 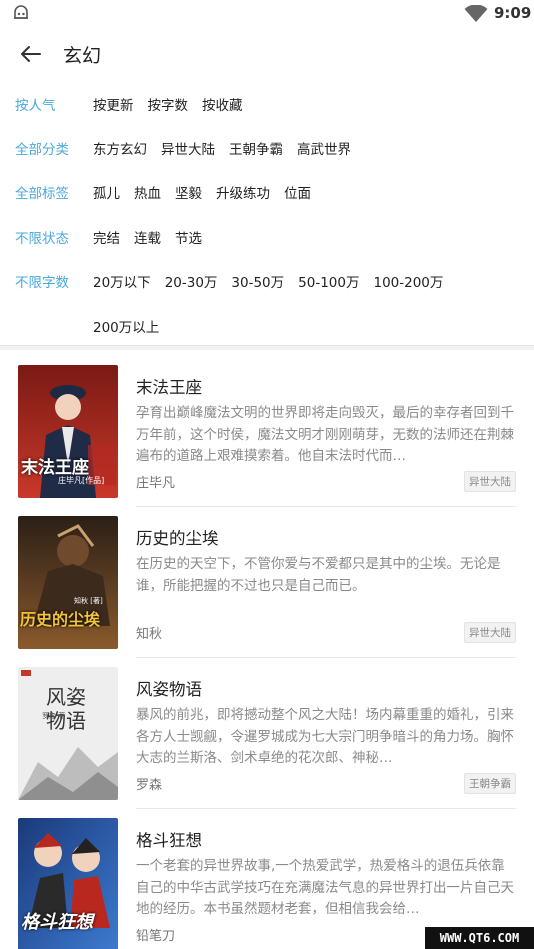 What do you see at coordinates (177, 538) in the screenshot?
I see `book-title: 历史的尘埃` at bounding box center [177, 538].